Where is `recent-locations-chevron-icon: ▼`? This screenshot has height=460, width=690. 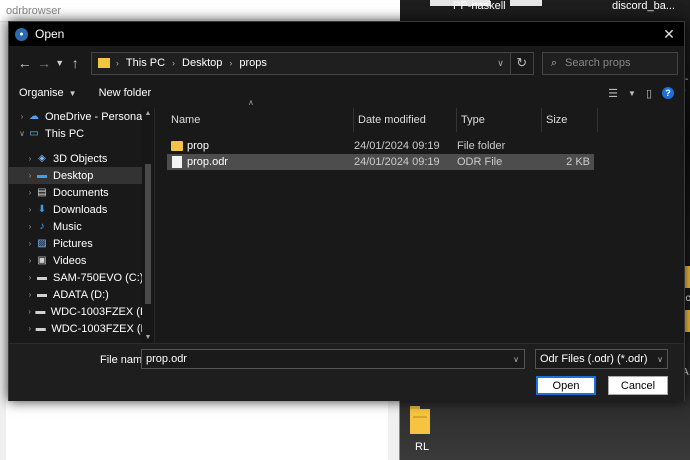
recent-locations-chevron-icon: ▼ is located at coordinates (60, 63).